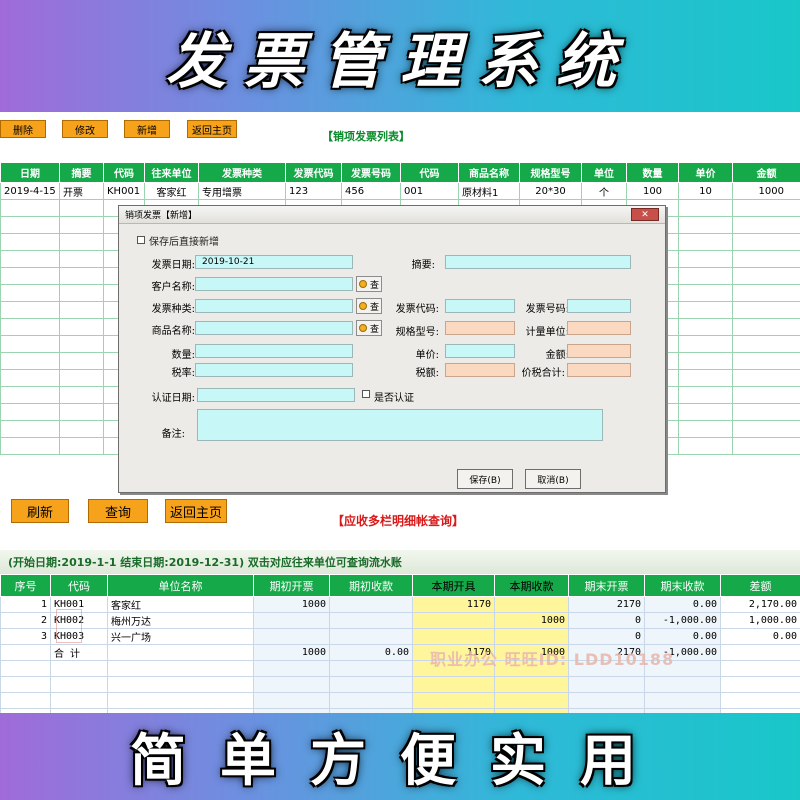  What do you see at coordinates (400, 425) in the screenshot?
I see `memo-field` at bounding box center [400, 425].